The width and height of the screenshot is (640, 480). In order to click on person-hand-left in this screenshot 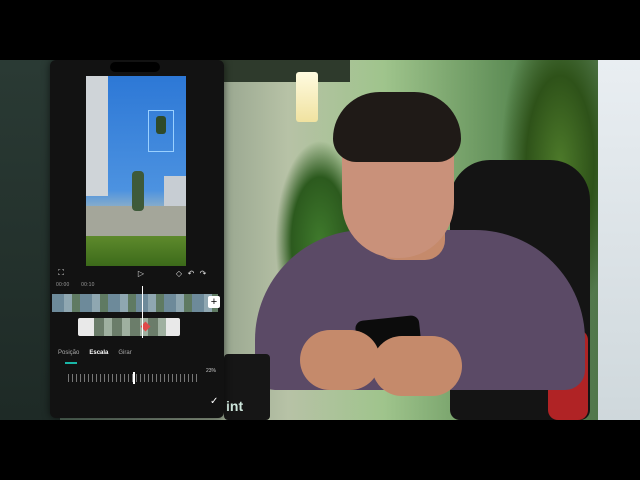, I will do `click(340, 360)`.